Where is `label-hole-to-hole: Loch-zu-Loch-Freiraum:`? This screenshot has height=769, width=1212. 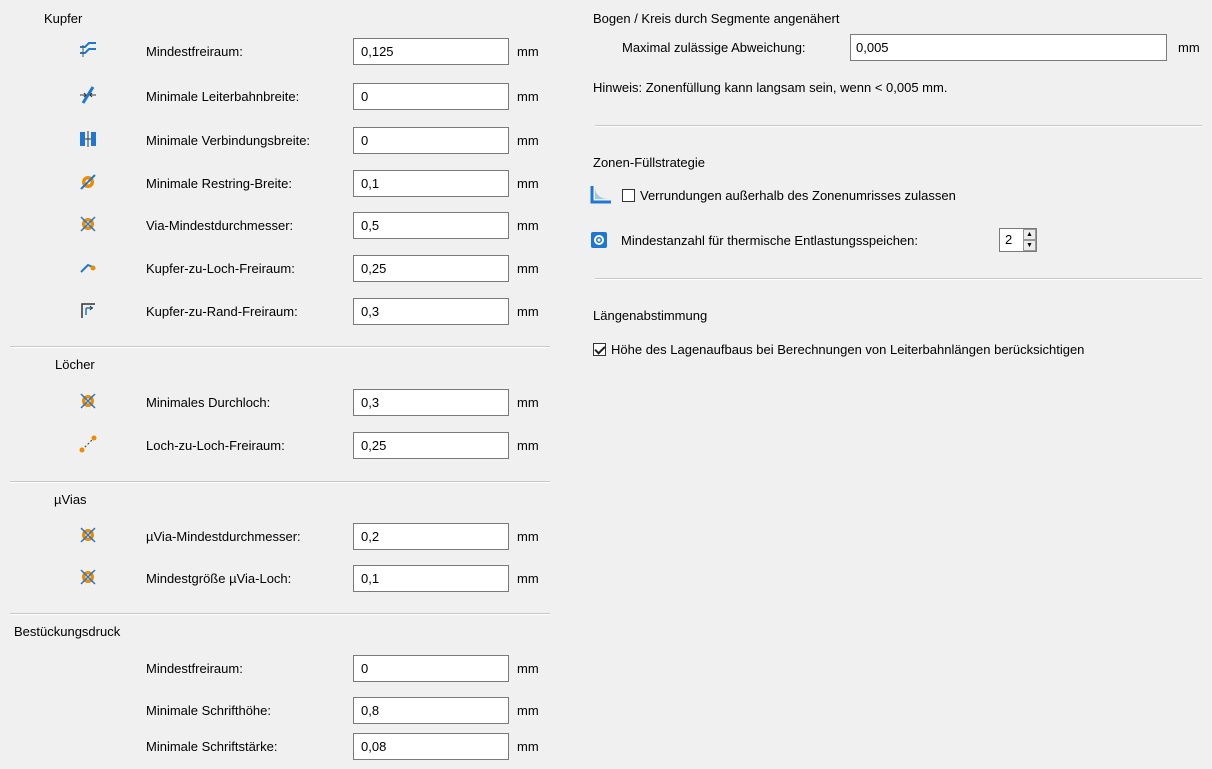 label-hole-to-hole: Loch-zu-Loch-Freiraum: is located at coordinates (215, 445).